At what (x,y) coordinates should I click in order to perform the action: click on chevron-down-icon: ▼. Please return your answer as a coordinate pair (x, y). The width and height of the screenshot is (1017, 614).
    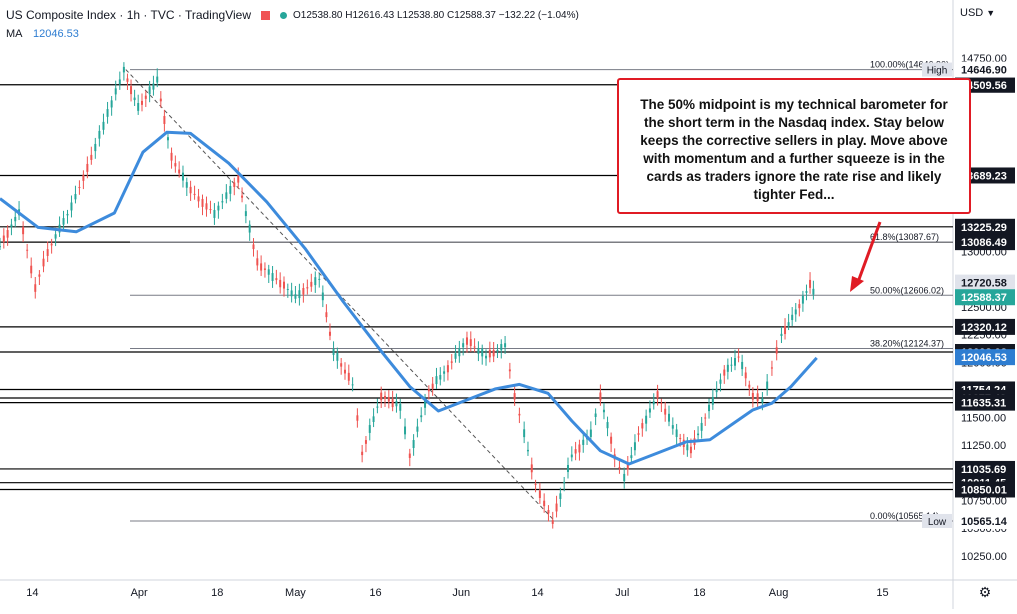
    Looking at the image, I should click on (991, 13).